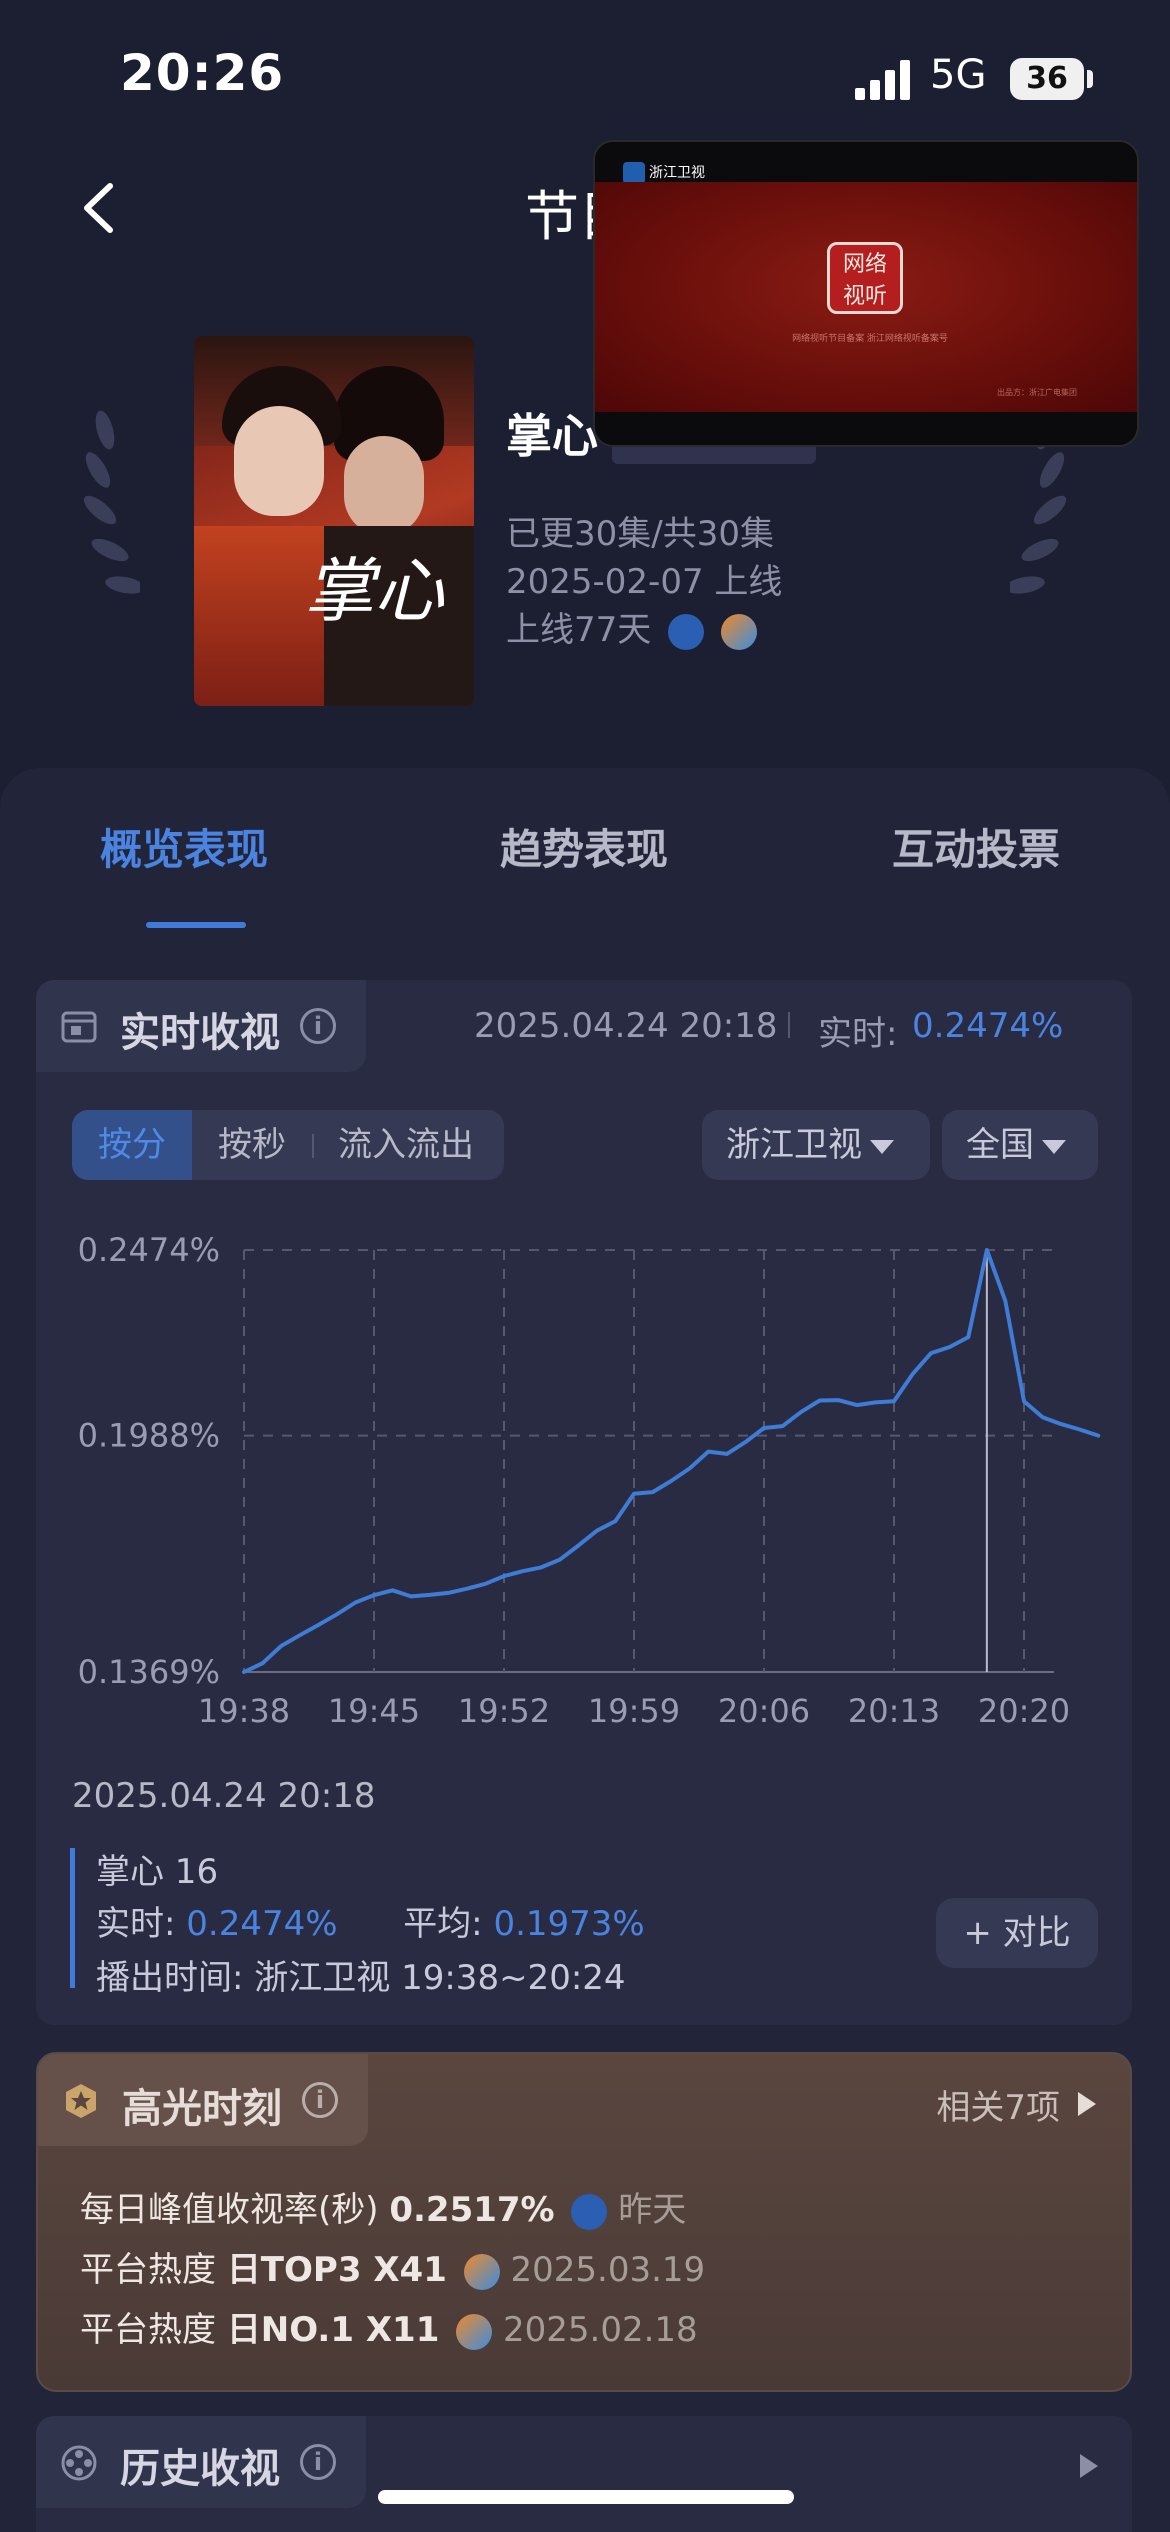 This screenshot has height=2532, width=1170. What do you see at coordinates (894, 1711) in the screenshot?
I see `x-tick-label: 20:13` at bounding box center [894, 1711].